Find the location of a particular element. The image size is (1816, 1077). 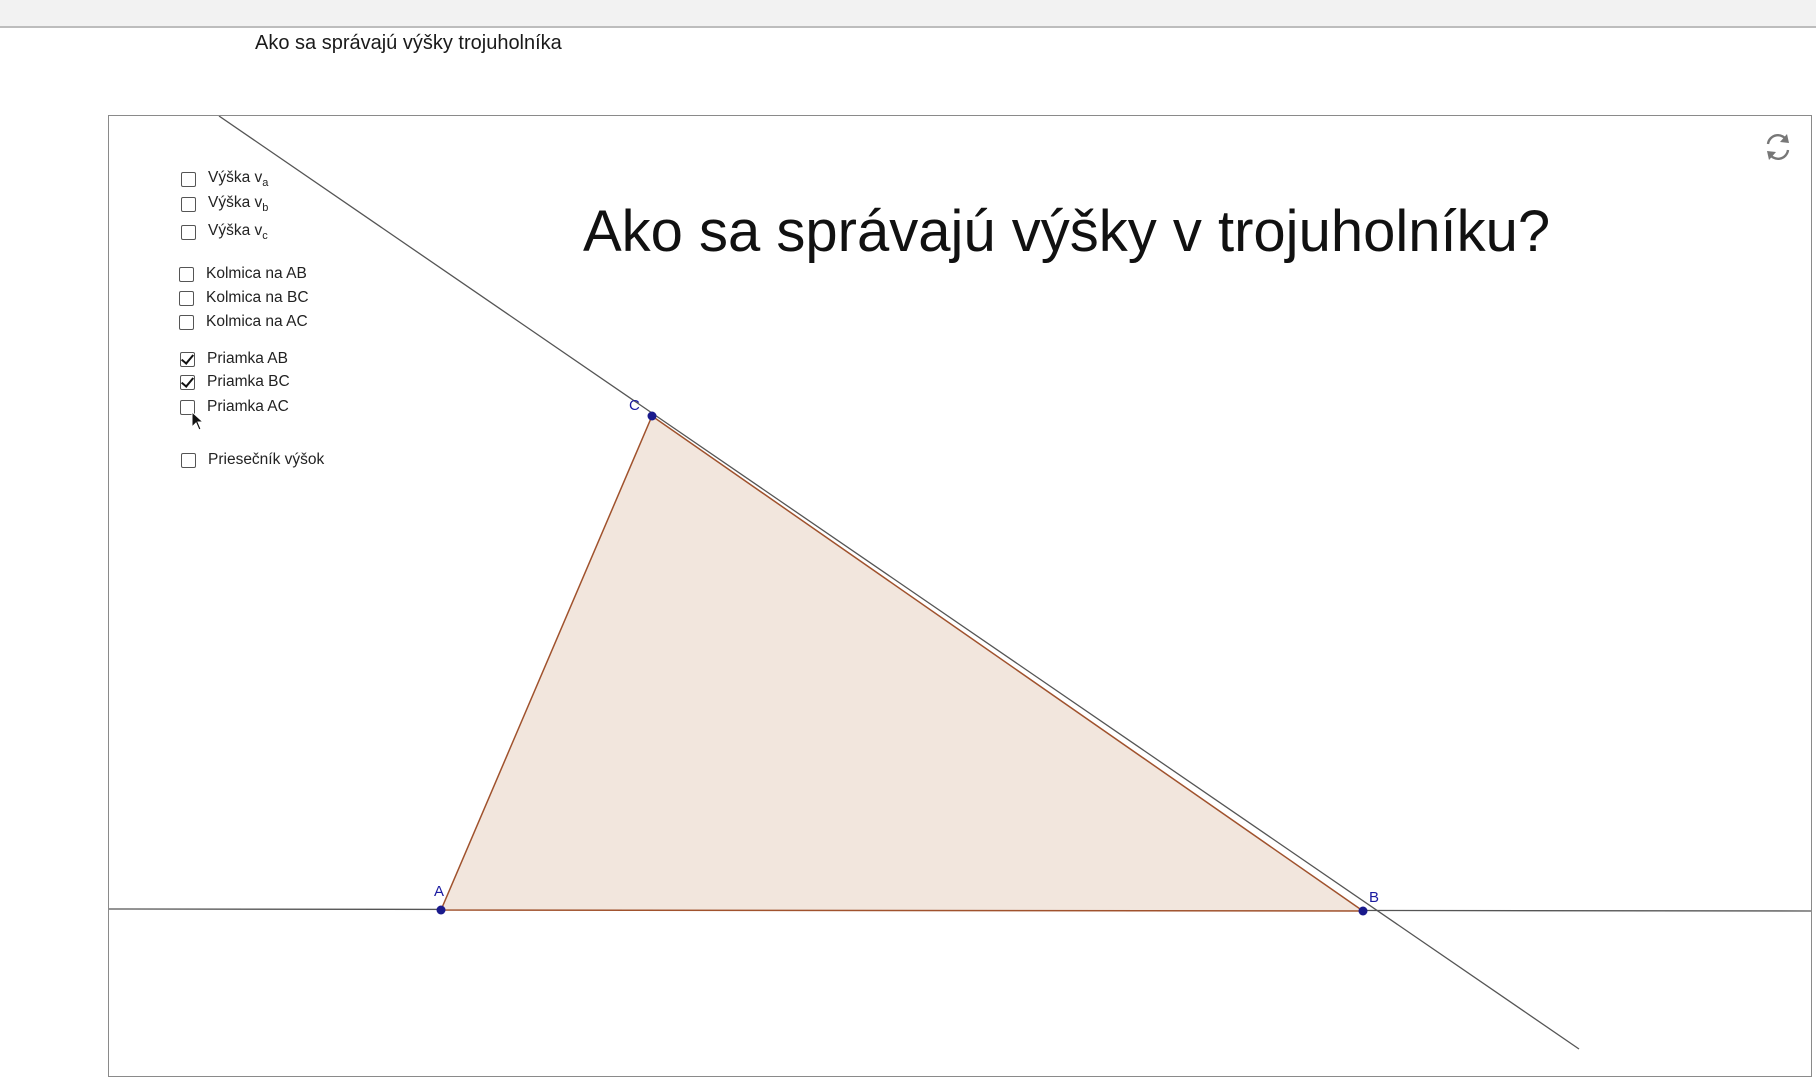

checkbox-label: Výška va is located at coordinates (238, 179).